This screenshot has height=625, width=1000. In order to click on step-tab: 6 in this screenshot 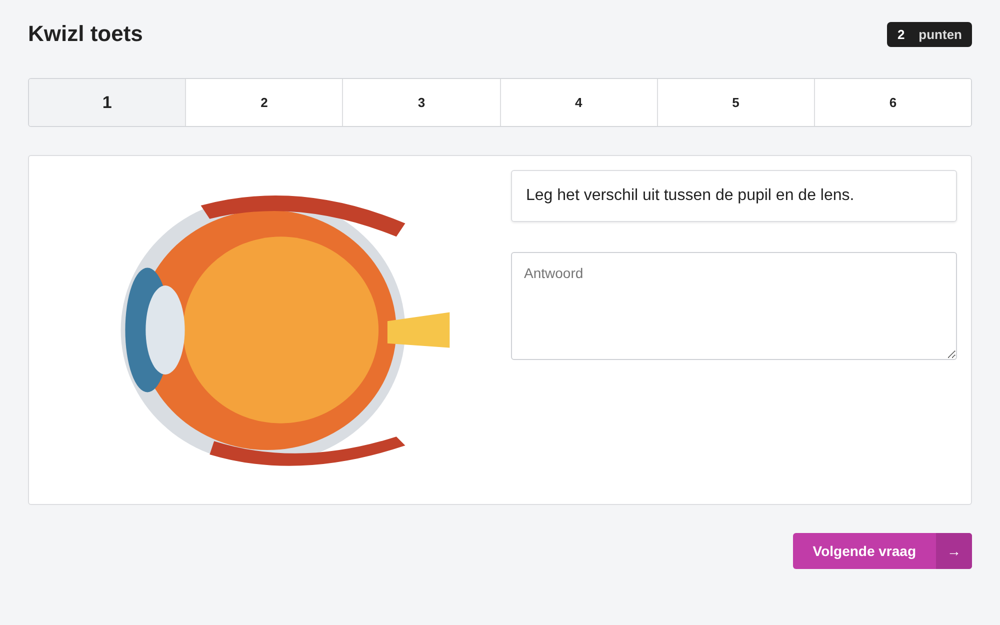, I will do `click(892, 102)`.